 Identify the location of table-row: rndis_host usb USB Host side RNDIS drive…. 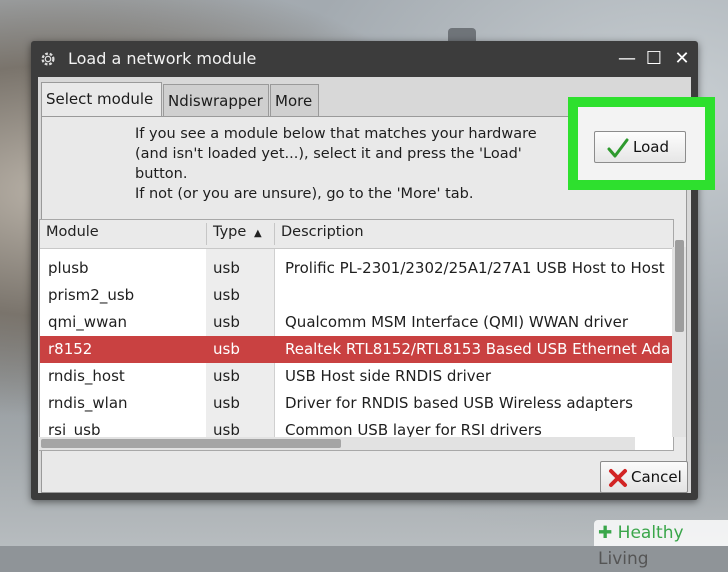
(356, 376).